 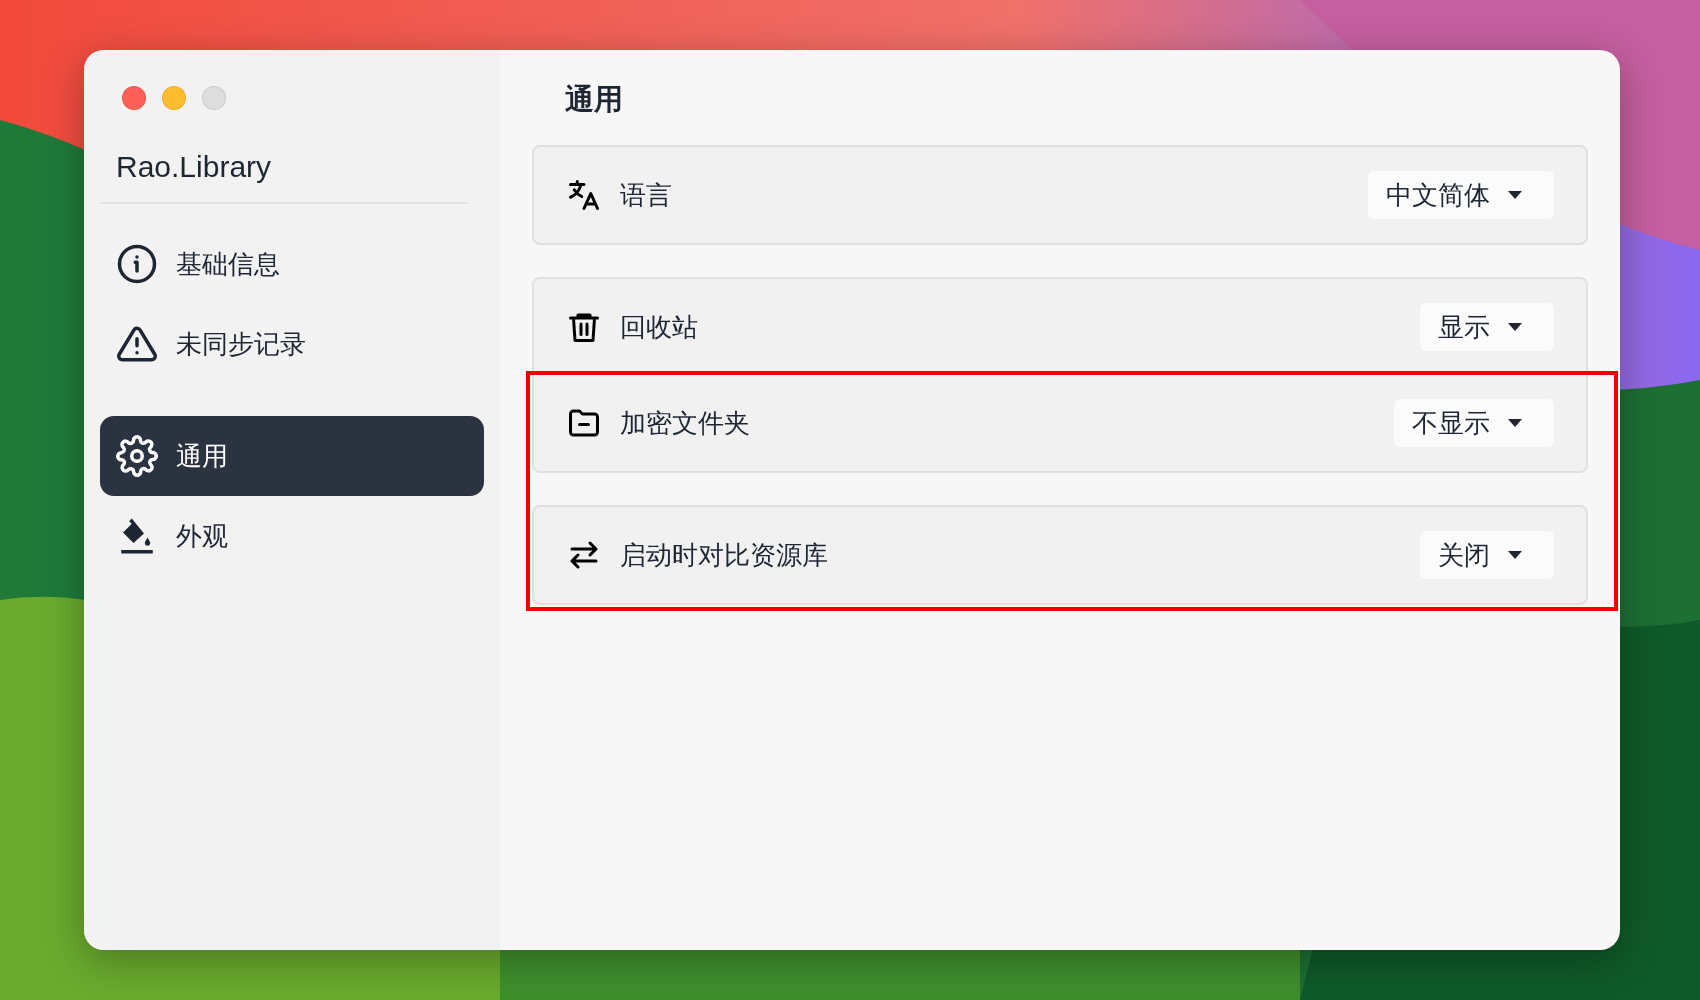 I want to click on sidebar-item: 基础信息, so click(x=292, y=264).